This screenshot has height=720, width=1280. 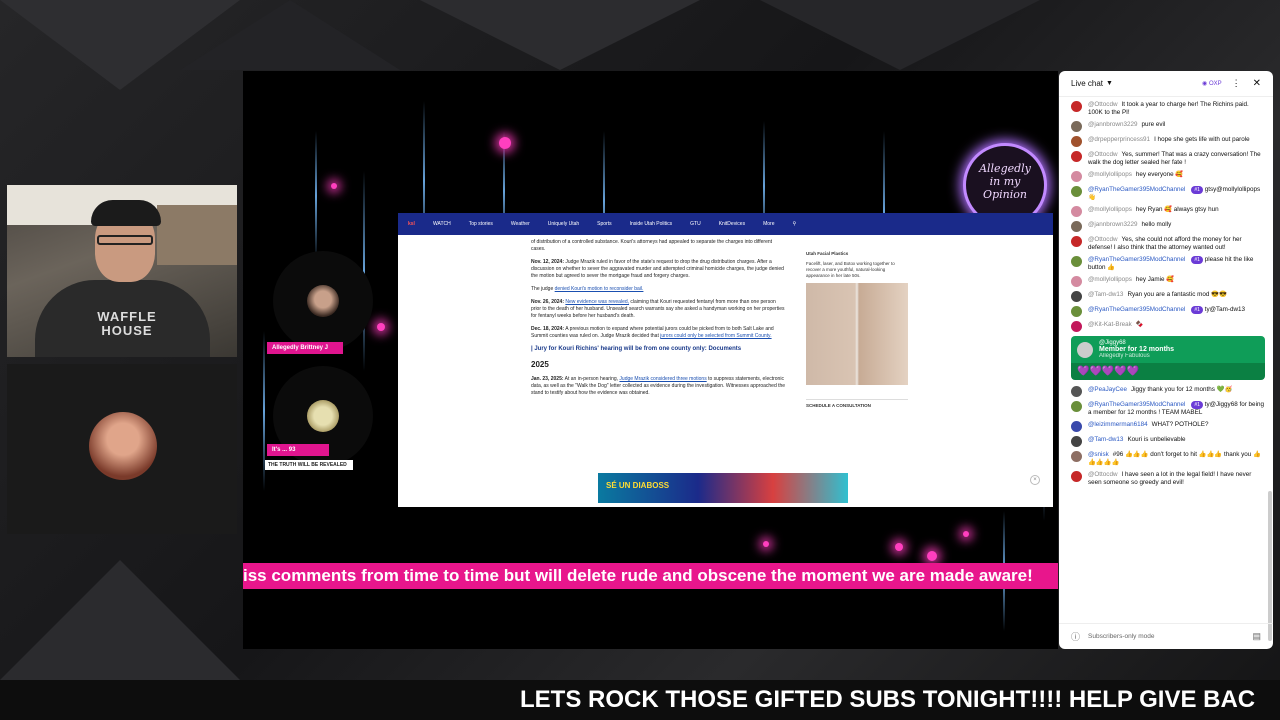 What do you see at coordinates (662, 379) in the screenshot?
I see `article-link: Judge Mrazik considered three motions` at bounding box center [662, 379].